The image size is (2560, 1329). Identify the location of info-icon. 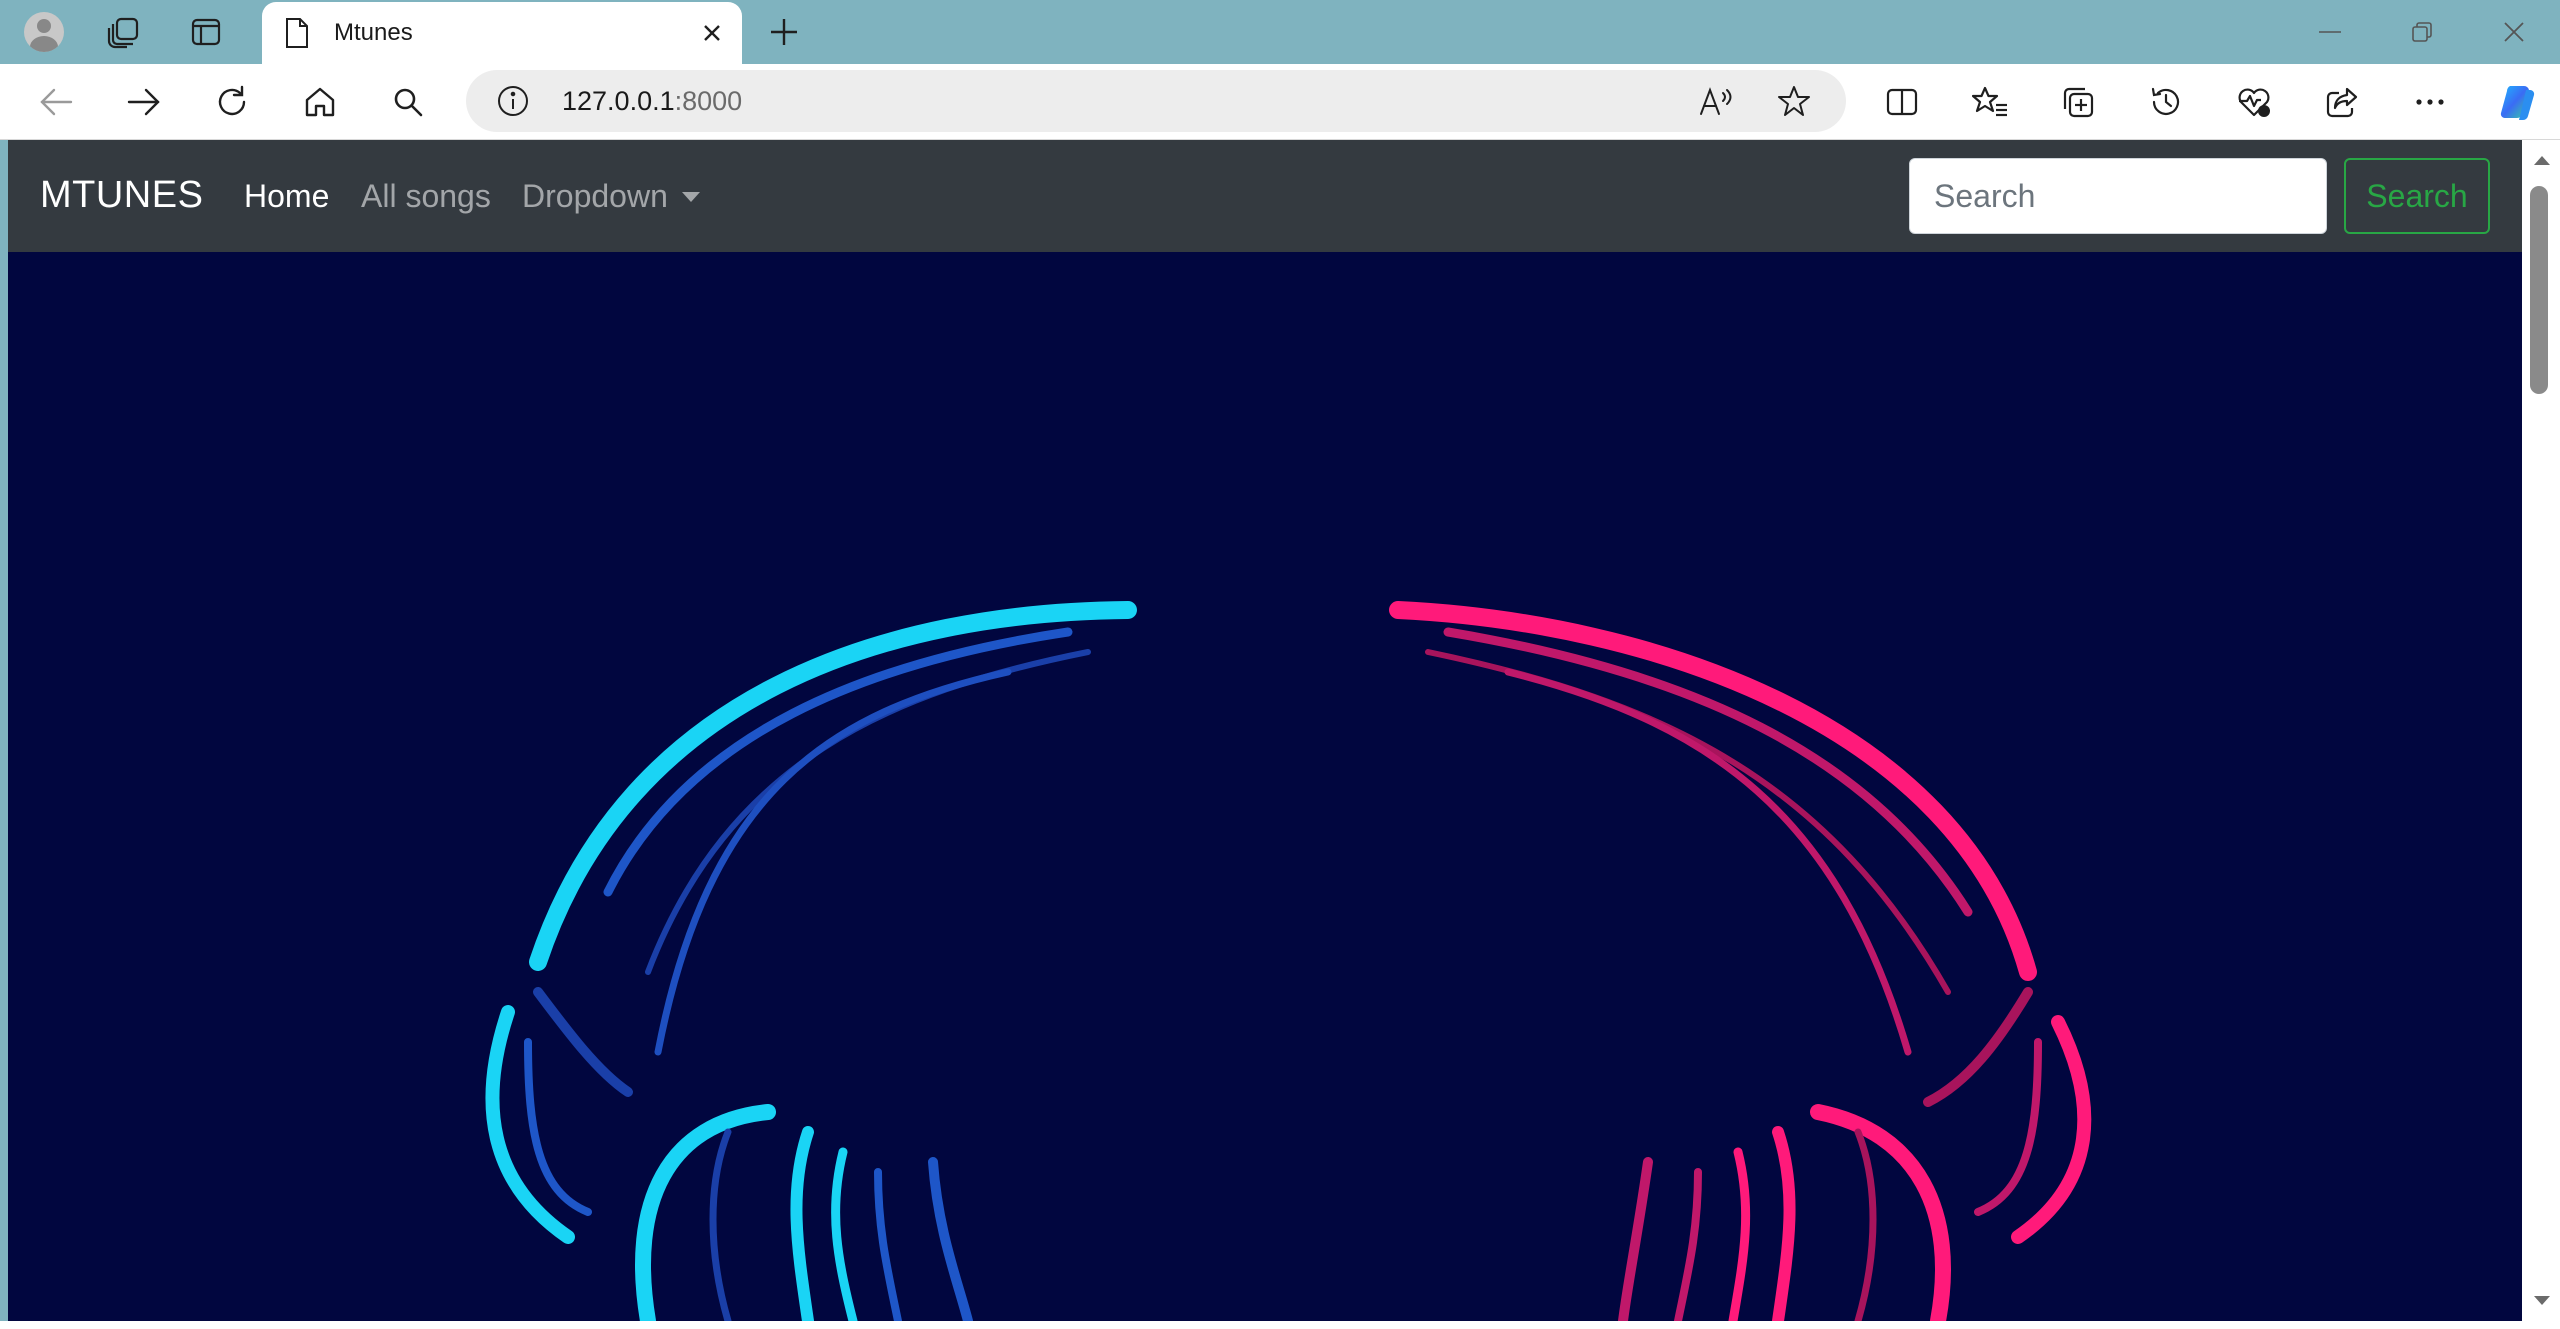
(513, 101).